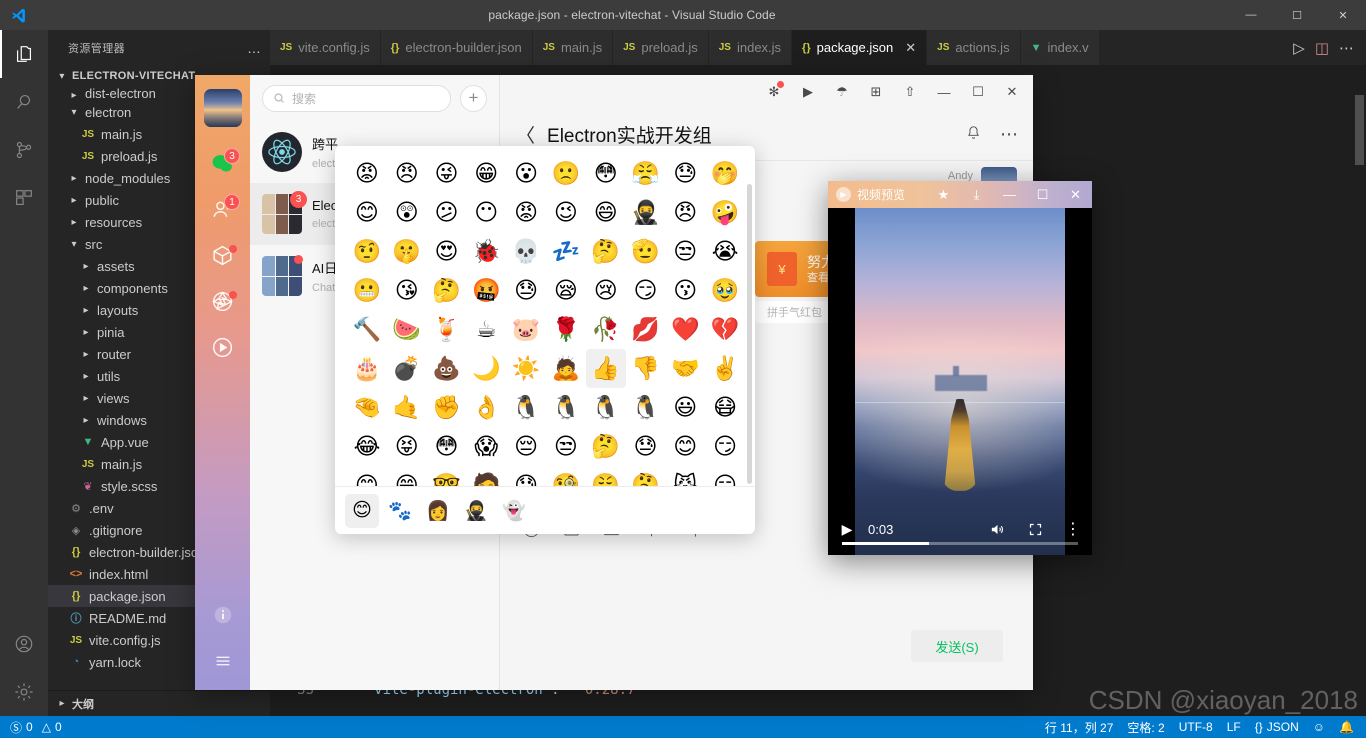  What do you see at coordinates (685, 476) in the screenshot?
I see `emoji-cell: 😼` at bounding box center [685, 476].